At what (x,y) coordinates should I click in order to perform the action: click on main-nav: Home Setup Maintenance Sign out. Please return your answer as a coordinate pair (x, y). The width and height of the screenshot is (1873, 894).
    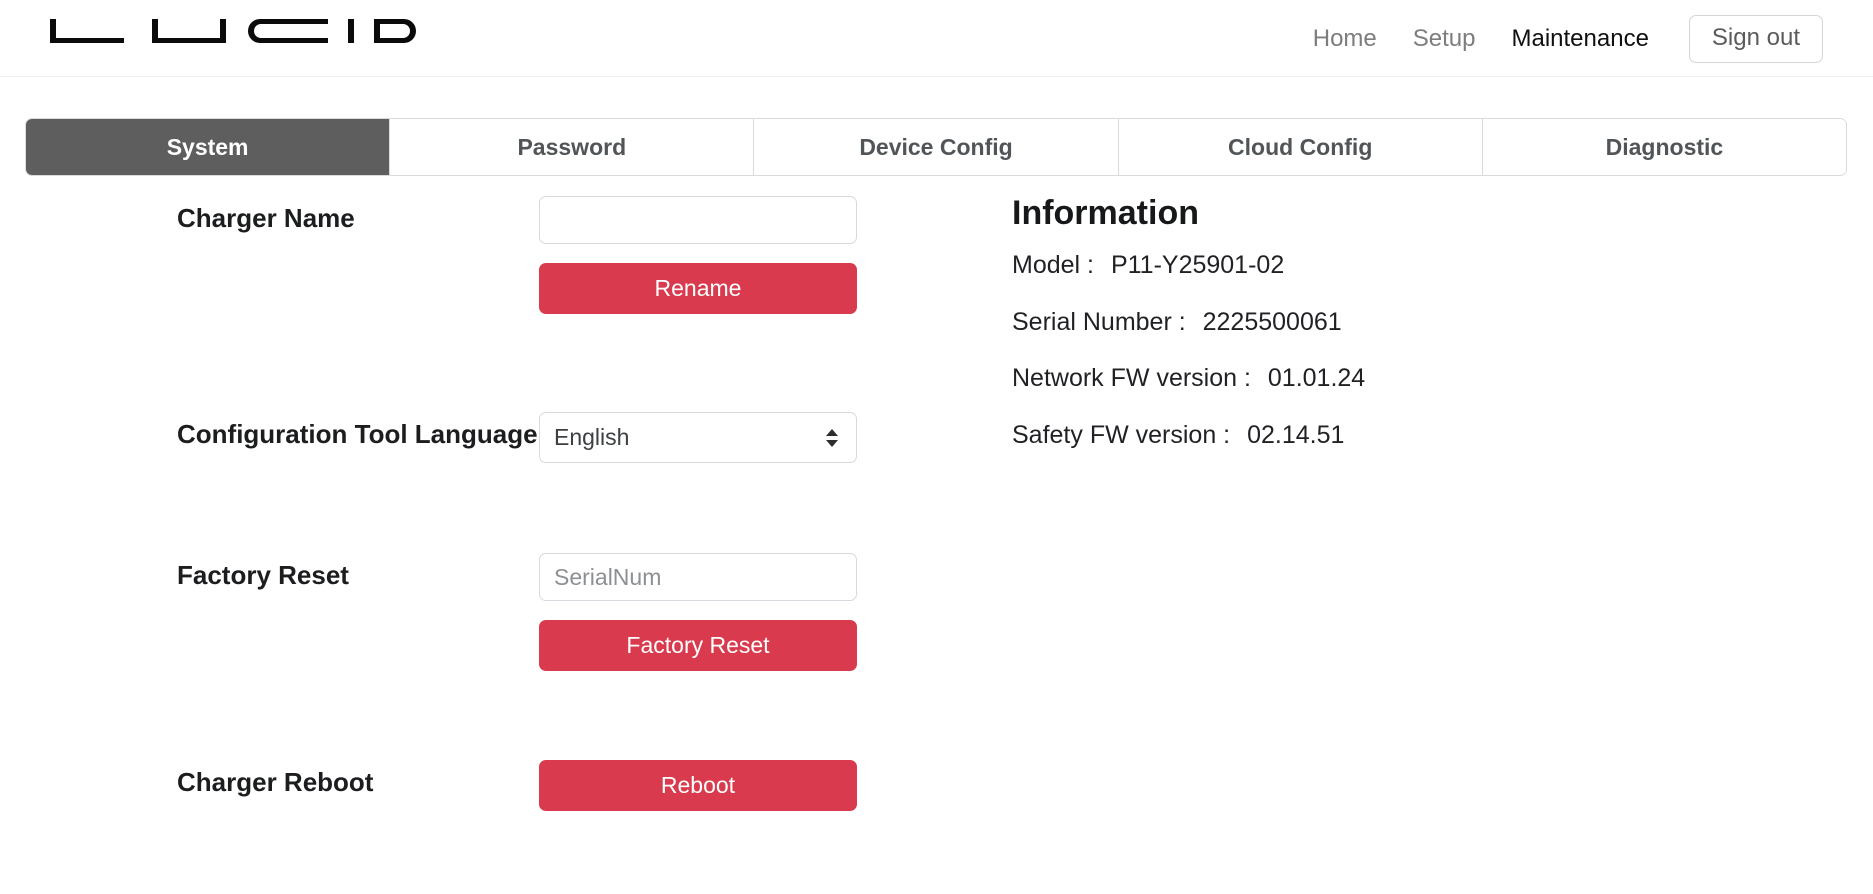
    Looking at the image, I should click on (1584, 38).